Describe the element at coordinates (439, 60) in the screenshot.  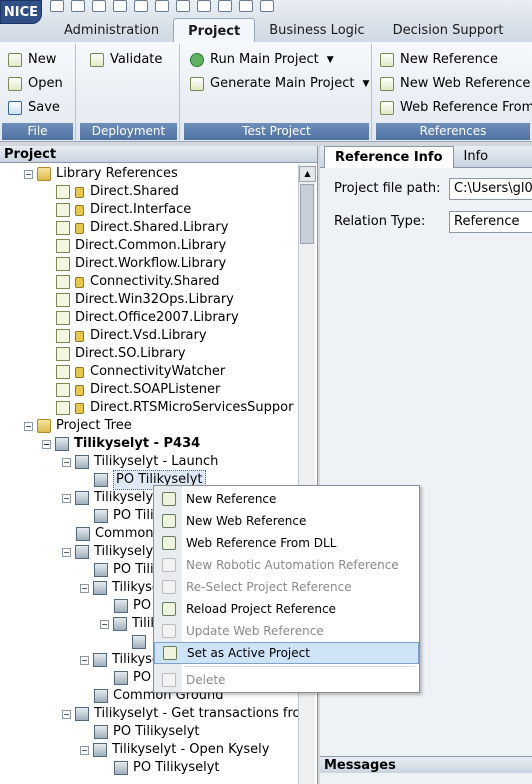
I see `new-reference-button: New Reference` at that location.